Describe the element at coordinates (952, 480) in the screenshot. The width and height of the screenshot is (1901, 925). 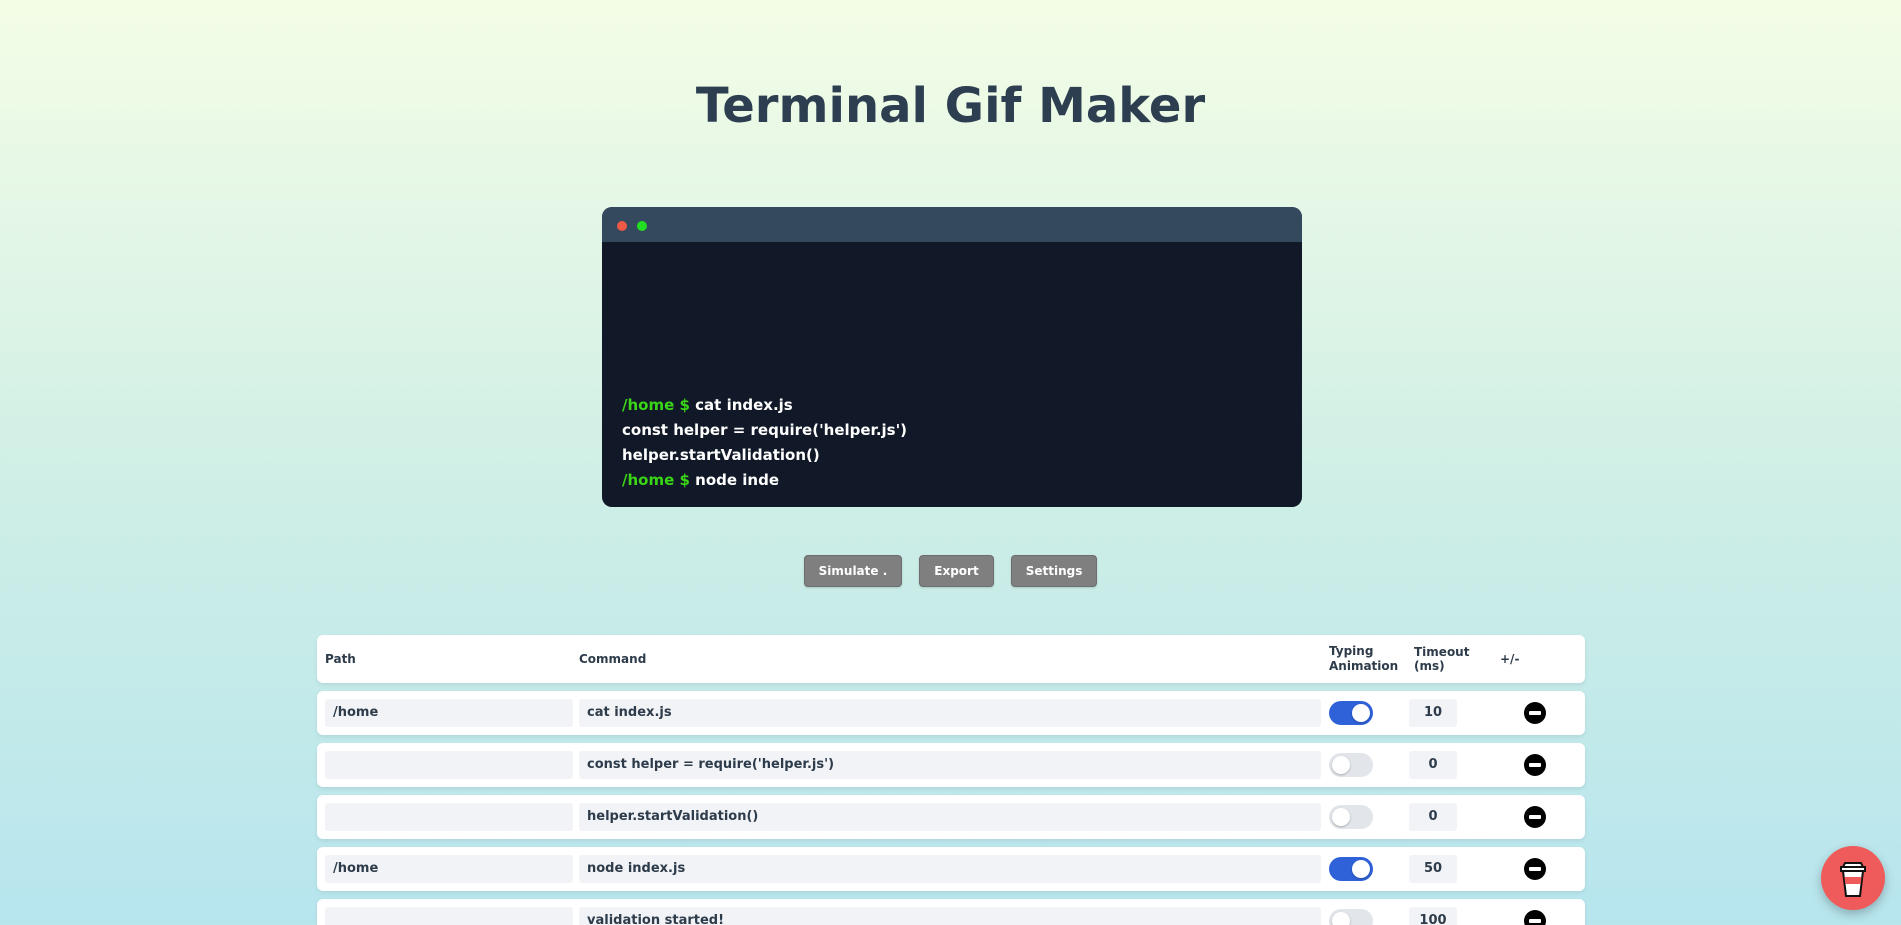
I see `terminal-line: /home $ node inde` at that location.